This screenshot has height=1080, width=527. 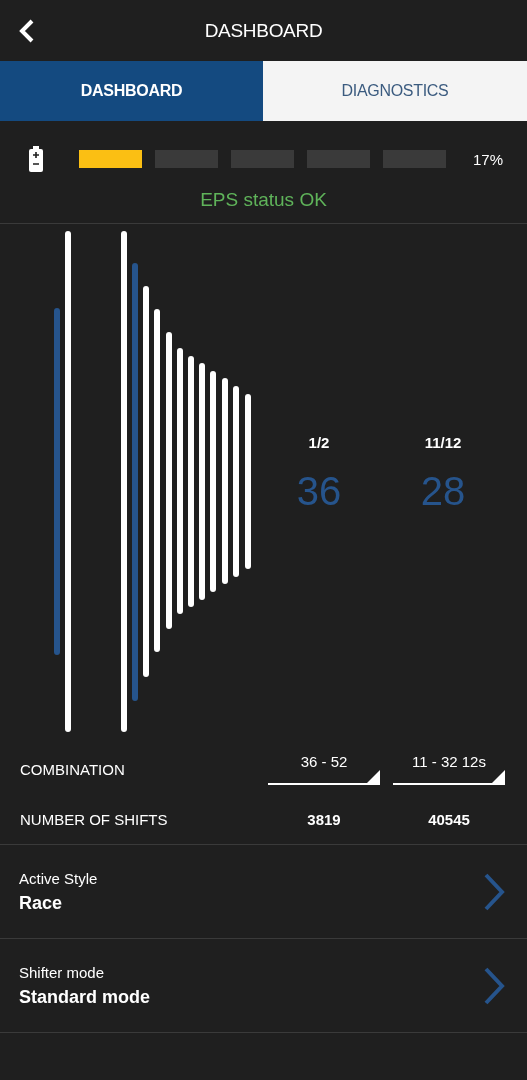 What do you see at coordinates (59, 878) in the screenshot?
I see `setting-label: Active Style` at bounding box center [59, 878].